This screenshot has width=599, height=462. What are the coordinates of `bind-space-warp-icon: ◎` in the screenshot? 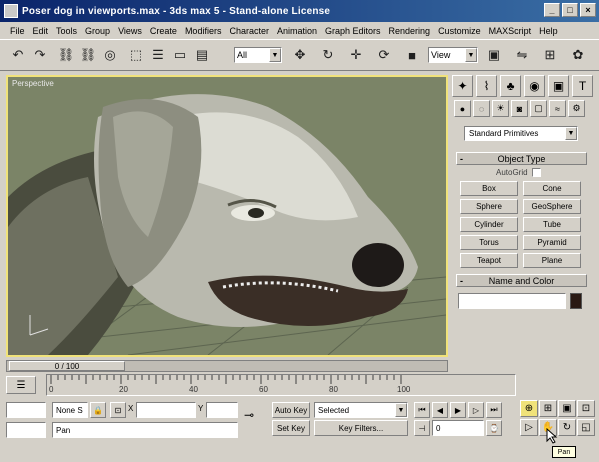 It's located at (110, 55).